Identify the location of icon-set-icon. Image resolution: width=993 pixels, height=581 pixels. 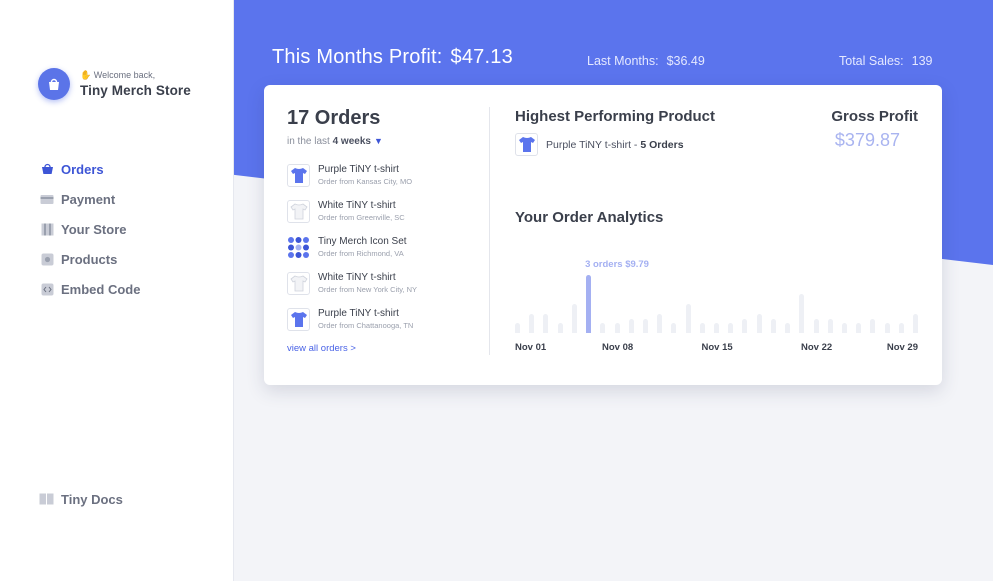
(298, 247).